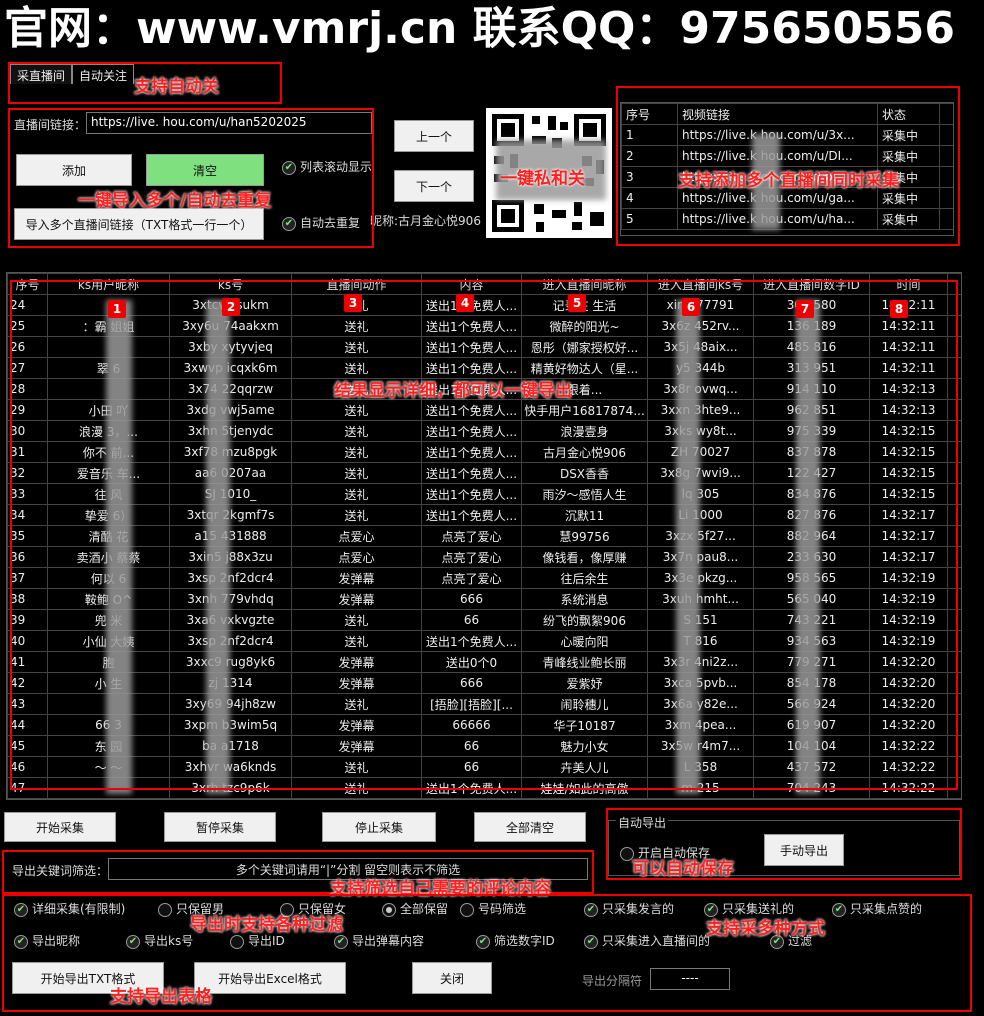  Describe the element at coordinates (542, 179) in the screenshot. I see `annotation-one-click-dm: 一键私和关` at that location.